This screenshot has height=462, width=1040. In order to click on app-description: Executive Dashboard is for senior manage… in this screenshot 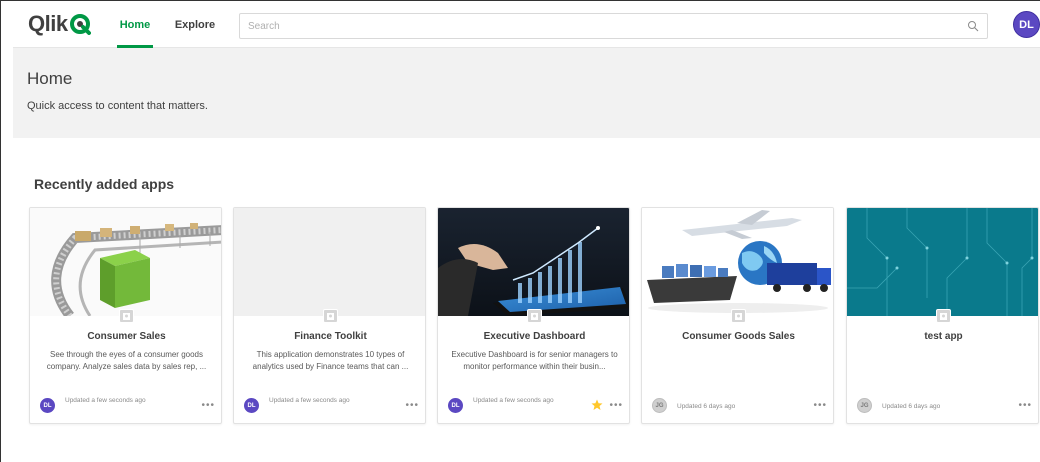, I will do `click(534, 360)`.